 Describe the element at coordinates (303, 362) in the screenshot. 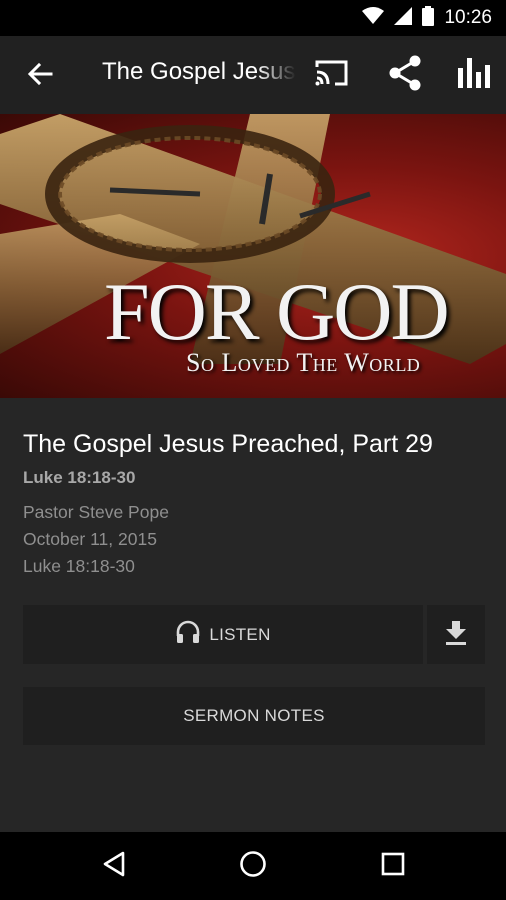

I see `artwork-subheadline: So Loved The World` at that location.